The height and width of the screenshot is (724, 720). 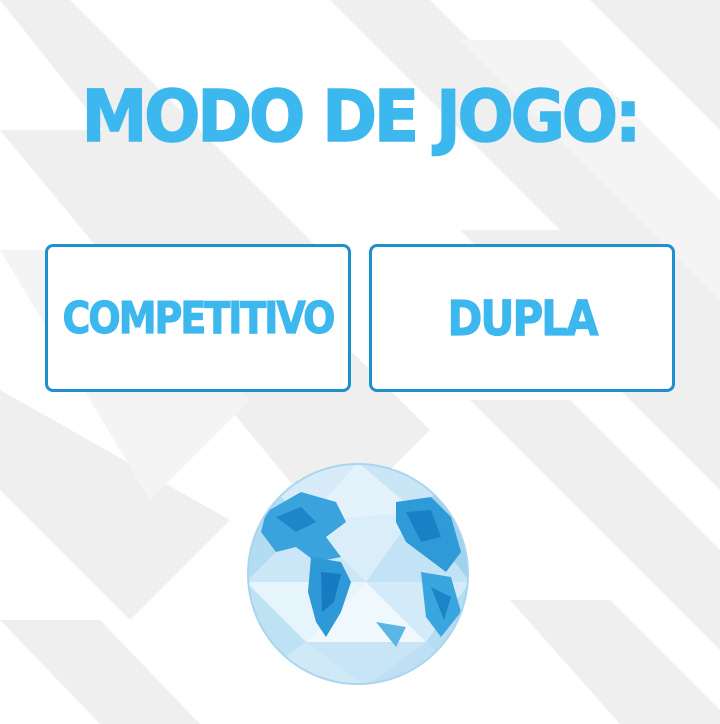 I want to click on competitivo-label: COMPETITIVO, so click(x=199, y=318).